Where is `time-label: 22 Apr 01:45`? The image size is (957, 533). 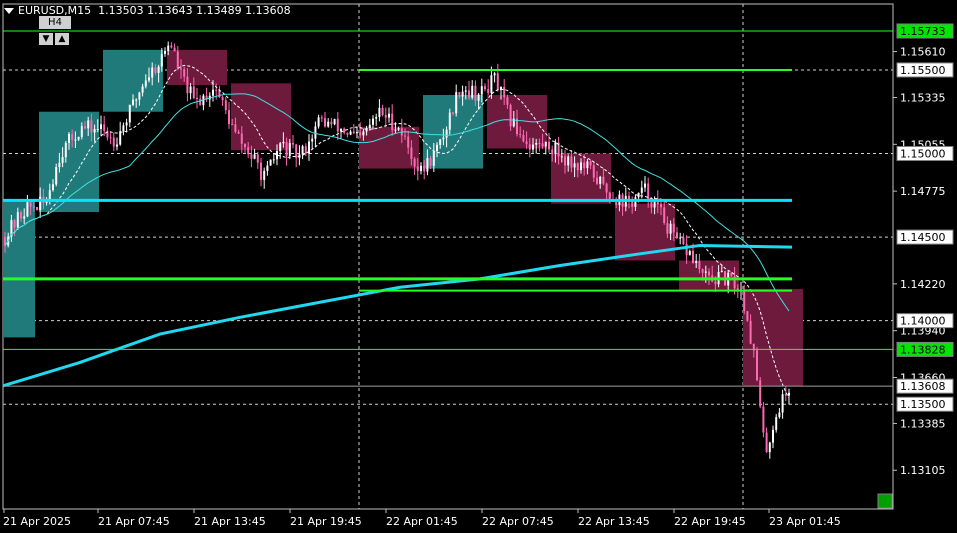 time-label: 22 Apr 01:45 is located at coordinates (422, 521).